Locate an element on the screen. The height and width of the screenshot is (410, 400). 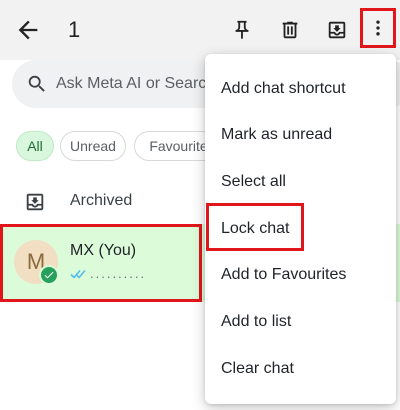
menu-item-add-to-favourites: Add to Favourites is located at coordinates (283, 275).